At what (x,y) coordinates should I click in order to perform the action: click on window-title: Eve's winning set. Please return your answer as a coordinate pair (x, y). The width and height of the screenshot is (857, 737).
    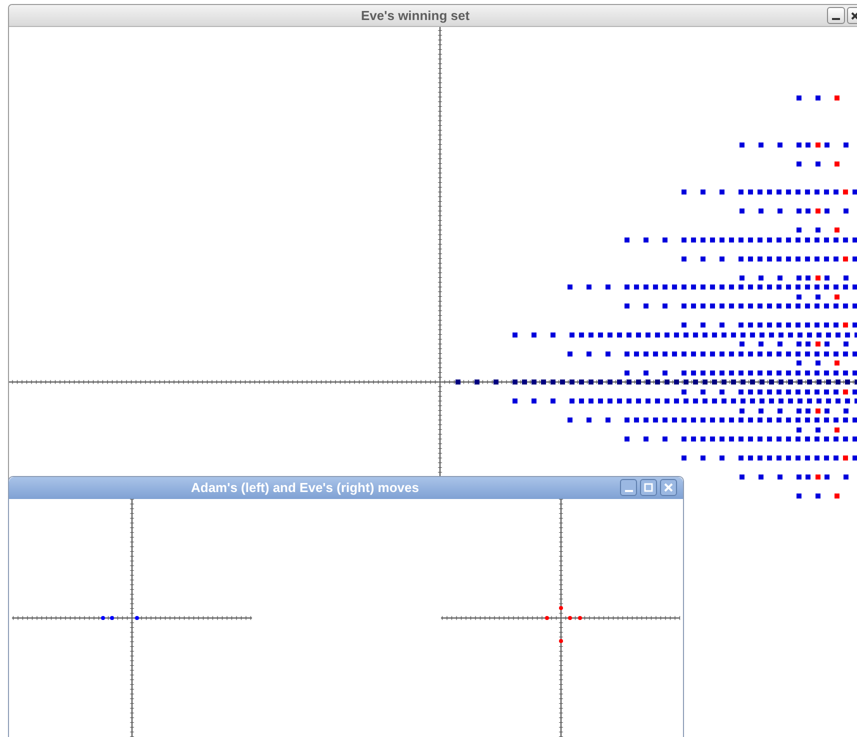
    Looking at the image, I should click on (415, 15).